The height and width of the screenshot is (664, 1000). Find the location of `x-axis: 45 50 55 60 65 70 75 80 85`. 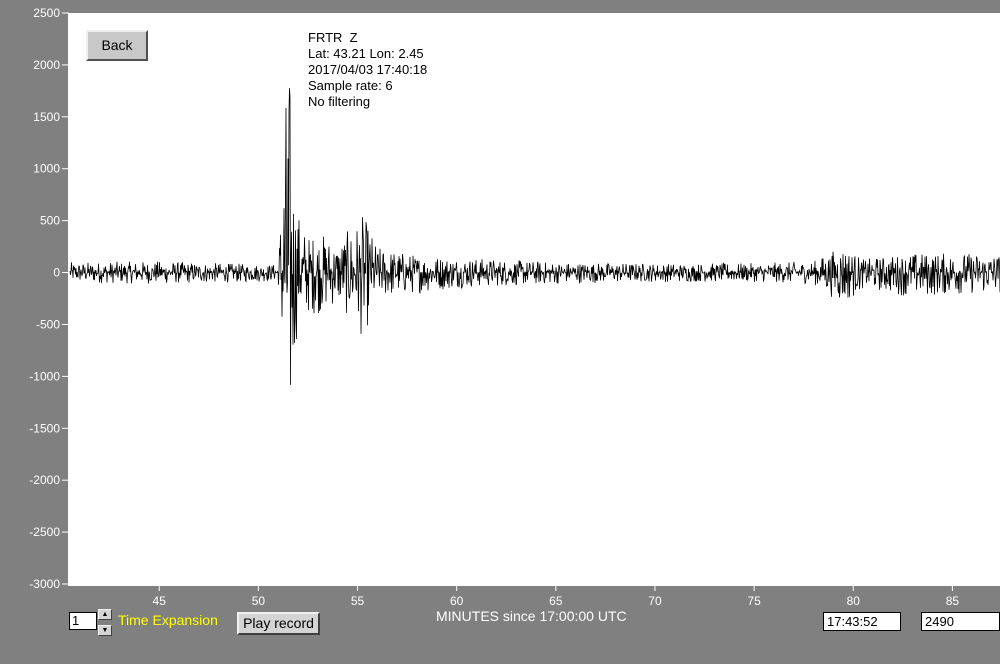

x-axis: 45 50 55 60 65 70 75 80 85 is located at coordinates (534, 596).